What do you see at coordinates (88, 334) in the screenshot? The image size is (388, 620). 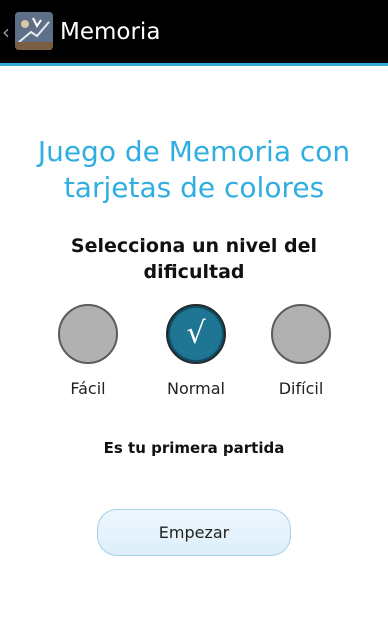 I see `radio-facil` at bounding box center [88, 334].